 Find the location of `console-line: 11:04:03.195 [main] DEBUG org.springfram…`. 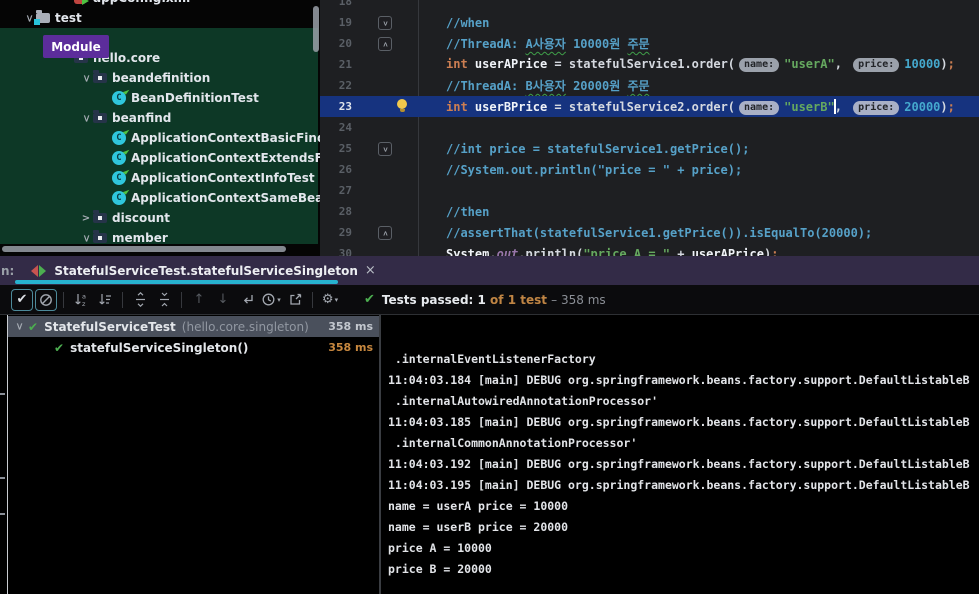

console-line: 11:04:03.195 [main] DEBUG org.springfram… is located at coordinates (679, 485).